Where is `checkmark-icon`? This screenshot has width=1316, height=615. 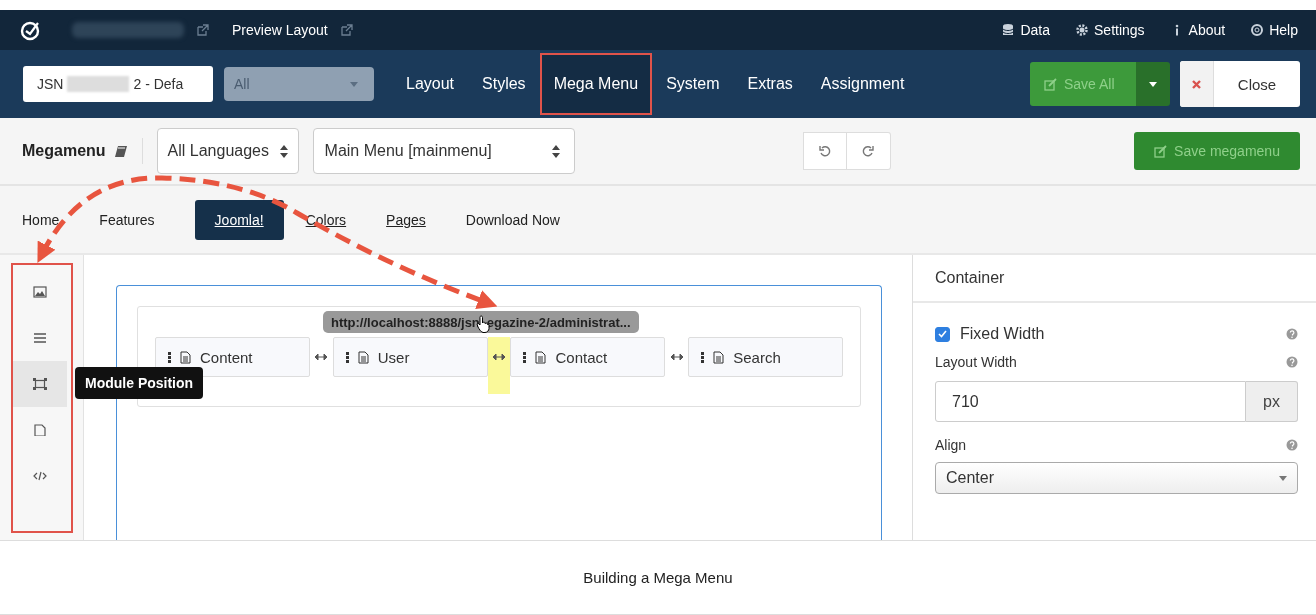
checkmark-icon is located at coordinates (942, 334).